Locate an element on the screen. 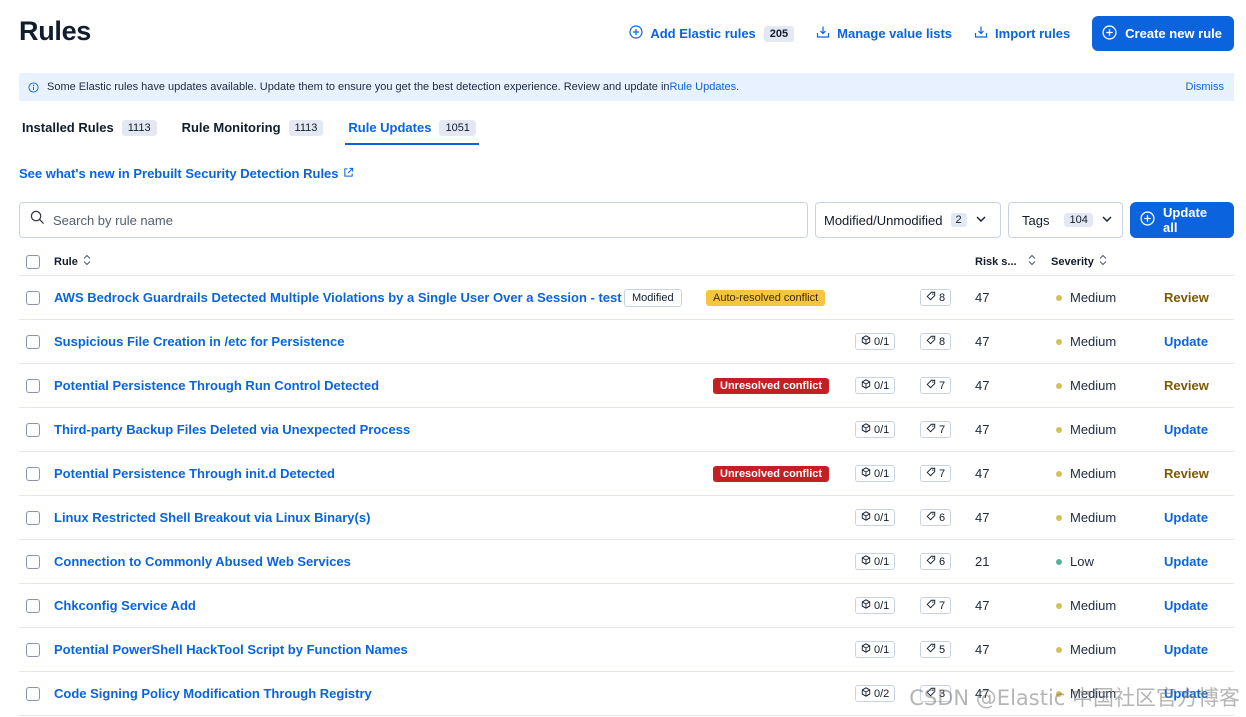 The width and height of the screenshot is (1246, 717). conflict-badge: Unresolved conflict is located at coordinates (771, 385).